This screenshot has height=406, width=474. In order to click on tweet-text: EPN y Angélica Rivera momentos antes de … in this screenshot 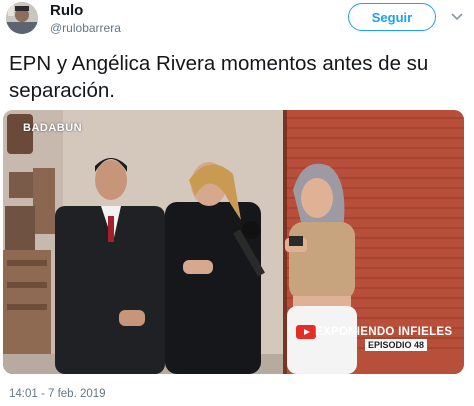, I will do `click(219, 77)`.